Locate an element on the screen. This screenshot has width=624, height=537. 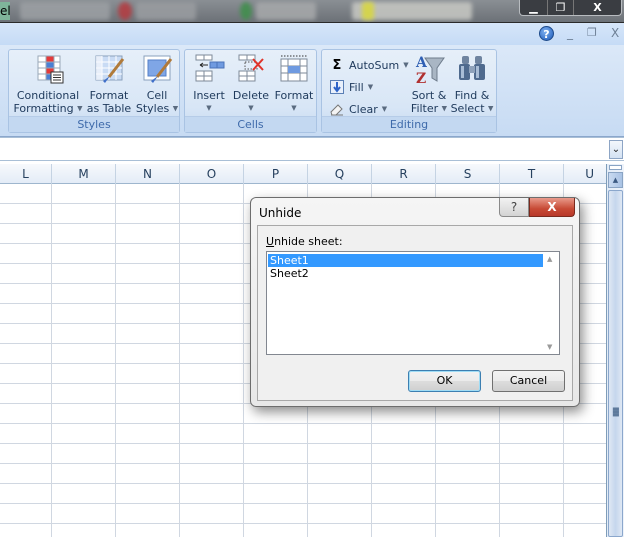
autosum-button: Σ AutoSum ▼ is located at coordinates (369, 65).